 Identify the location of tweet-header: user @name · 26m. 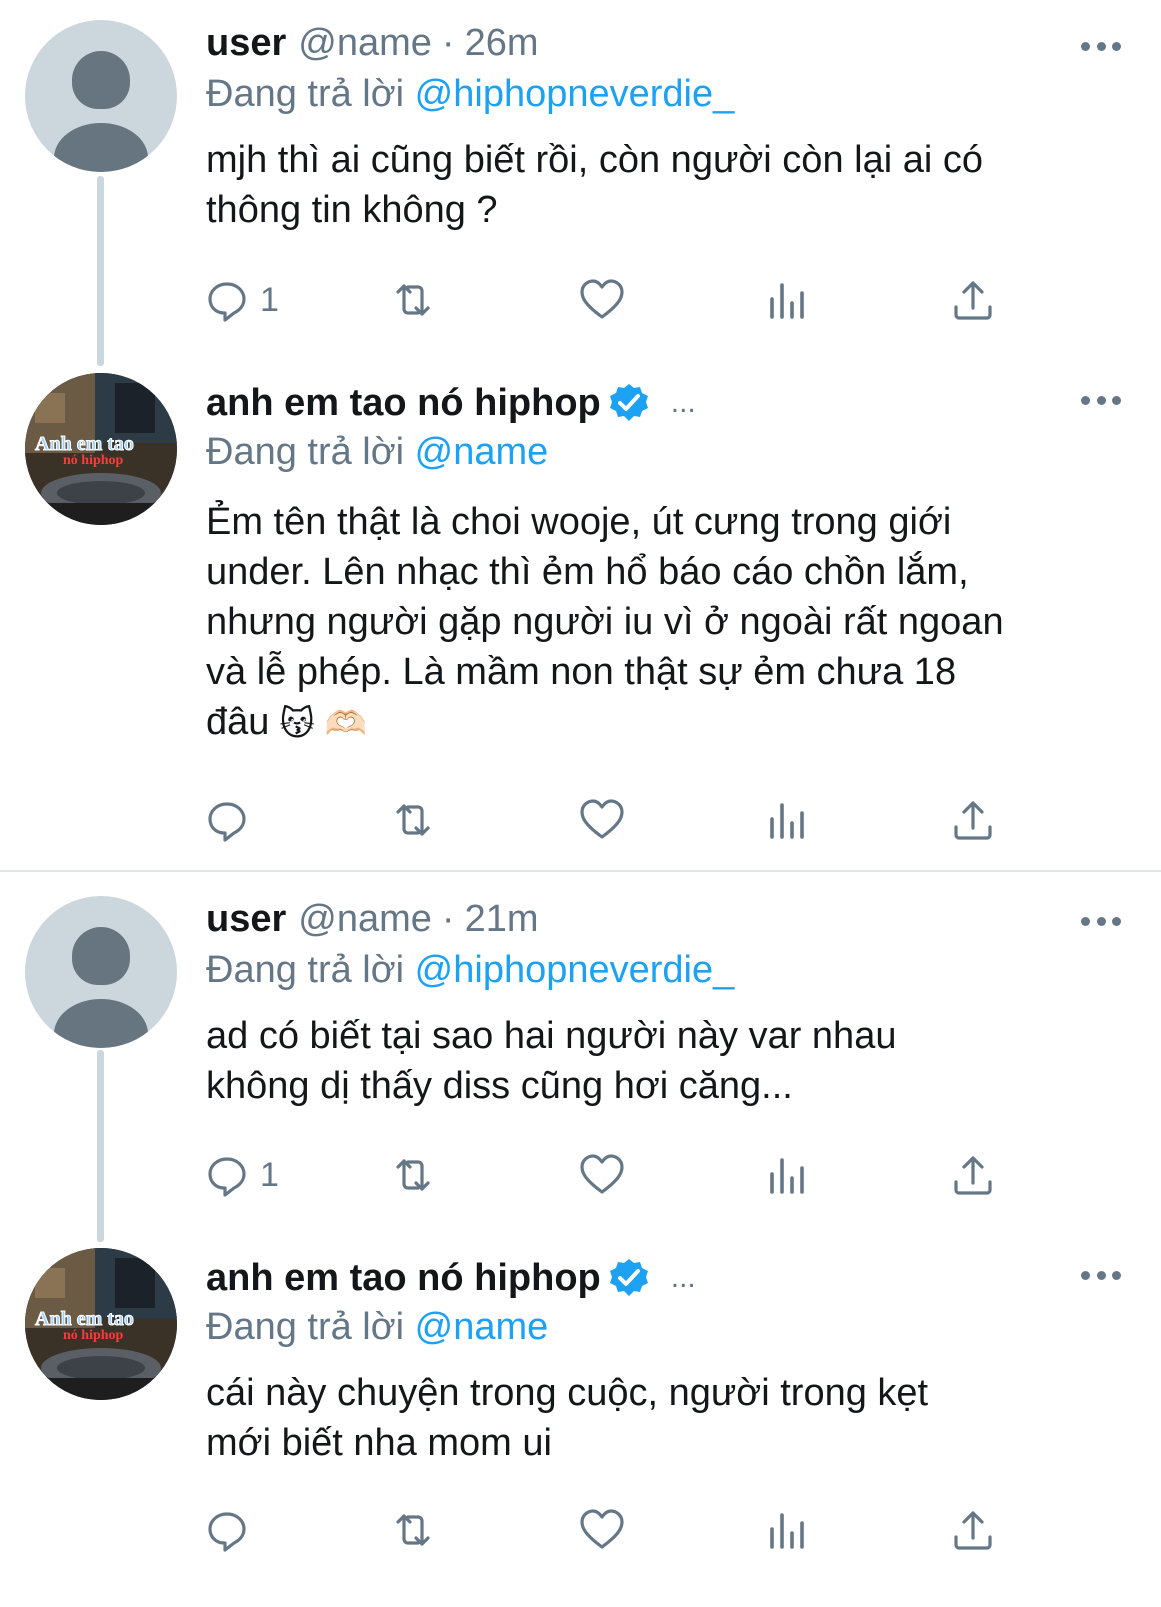
(663, 43).